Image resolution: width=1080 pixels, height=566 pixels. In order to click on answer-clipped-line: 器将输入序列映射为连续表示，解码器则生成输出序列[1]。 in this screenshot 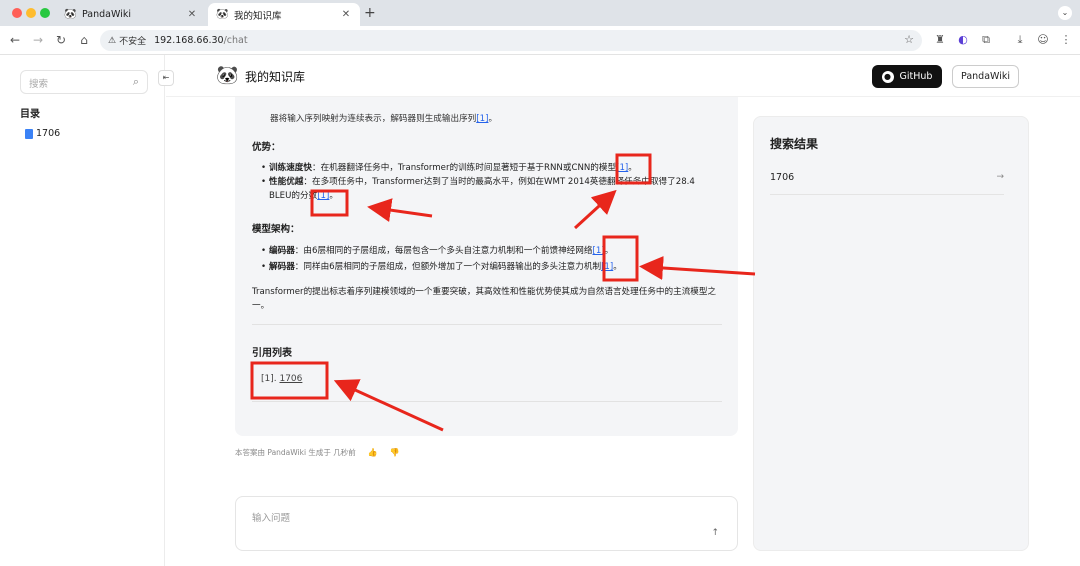, I will do `click(384, 119)`.